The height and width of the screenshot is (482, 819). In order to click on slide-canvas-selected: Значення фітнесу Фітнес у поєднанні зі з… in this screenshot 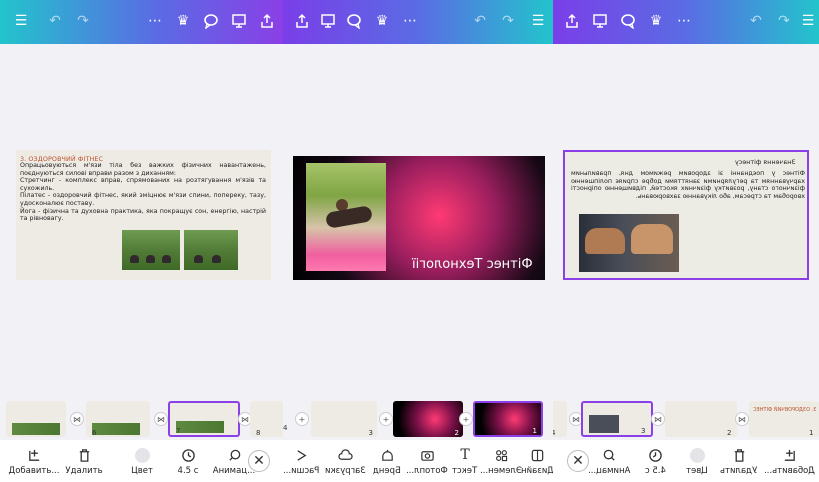, I will do `click(686, 215)`.